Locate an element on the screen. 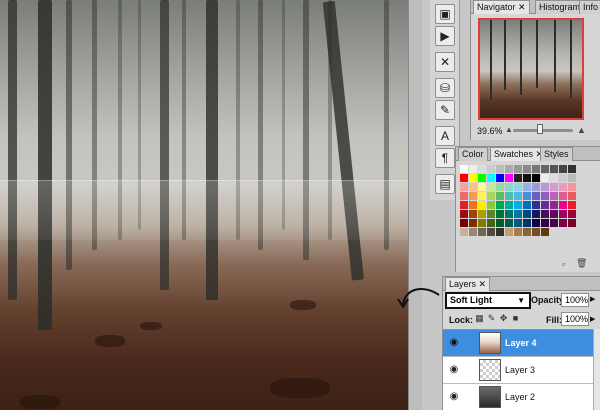  lock-pixels-icon: ✎ is located at coordinates (491, 318).